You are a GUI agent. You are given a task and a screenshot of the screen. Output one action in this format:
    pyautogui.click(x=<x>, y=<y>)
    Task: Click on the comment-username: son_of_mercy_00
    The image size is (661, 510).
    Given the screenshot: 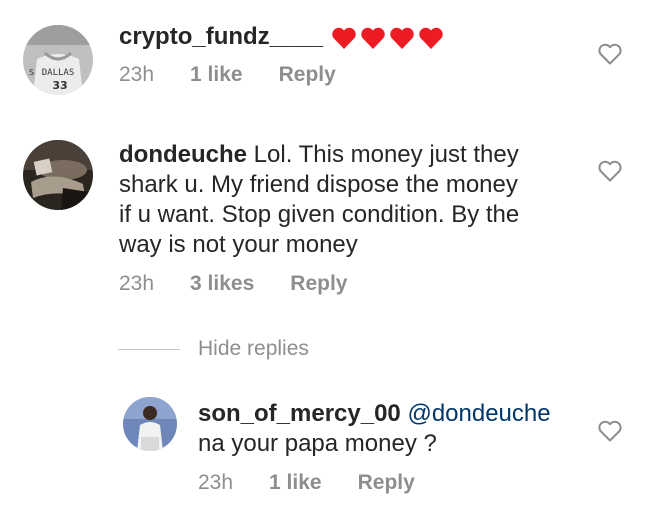 What is the action you would take?
    pyautogui.click(x=299, y=413)
    